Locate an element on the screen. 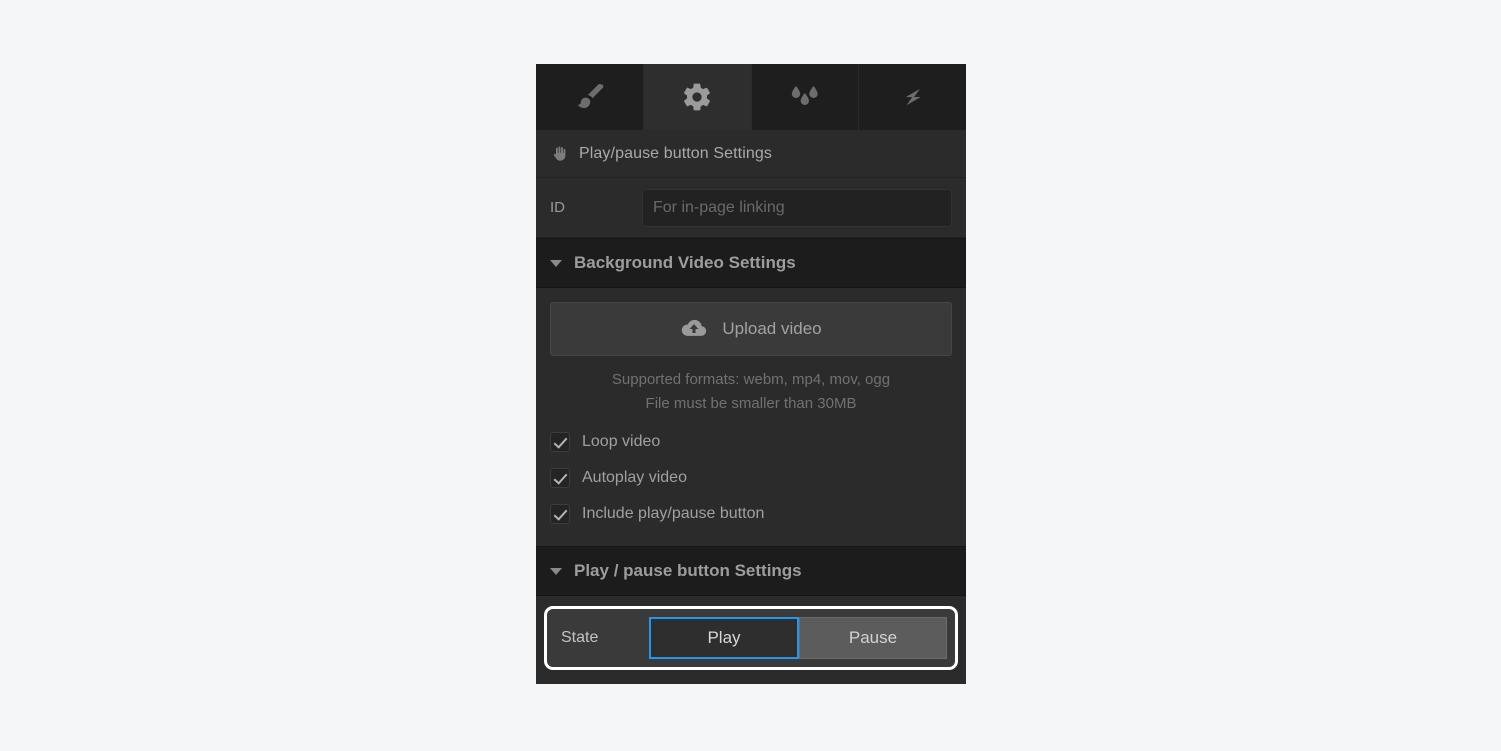  id-field-row: ID is located at coordinates (751, 208).